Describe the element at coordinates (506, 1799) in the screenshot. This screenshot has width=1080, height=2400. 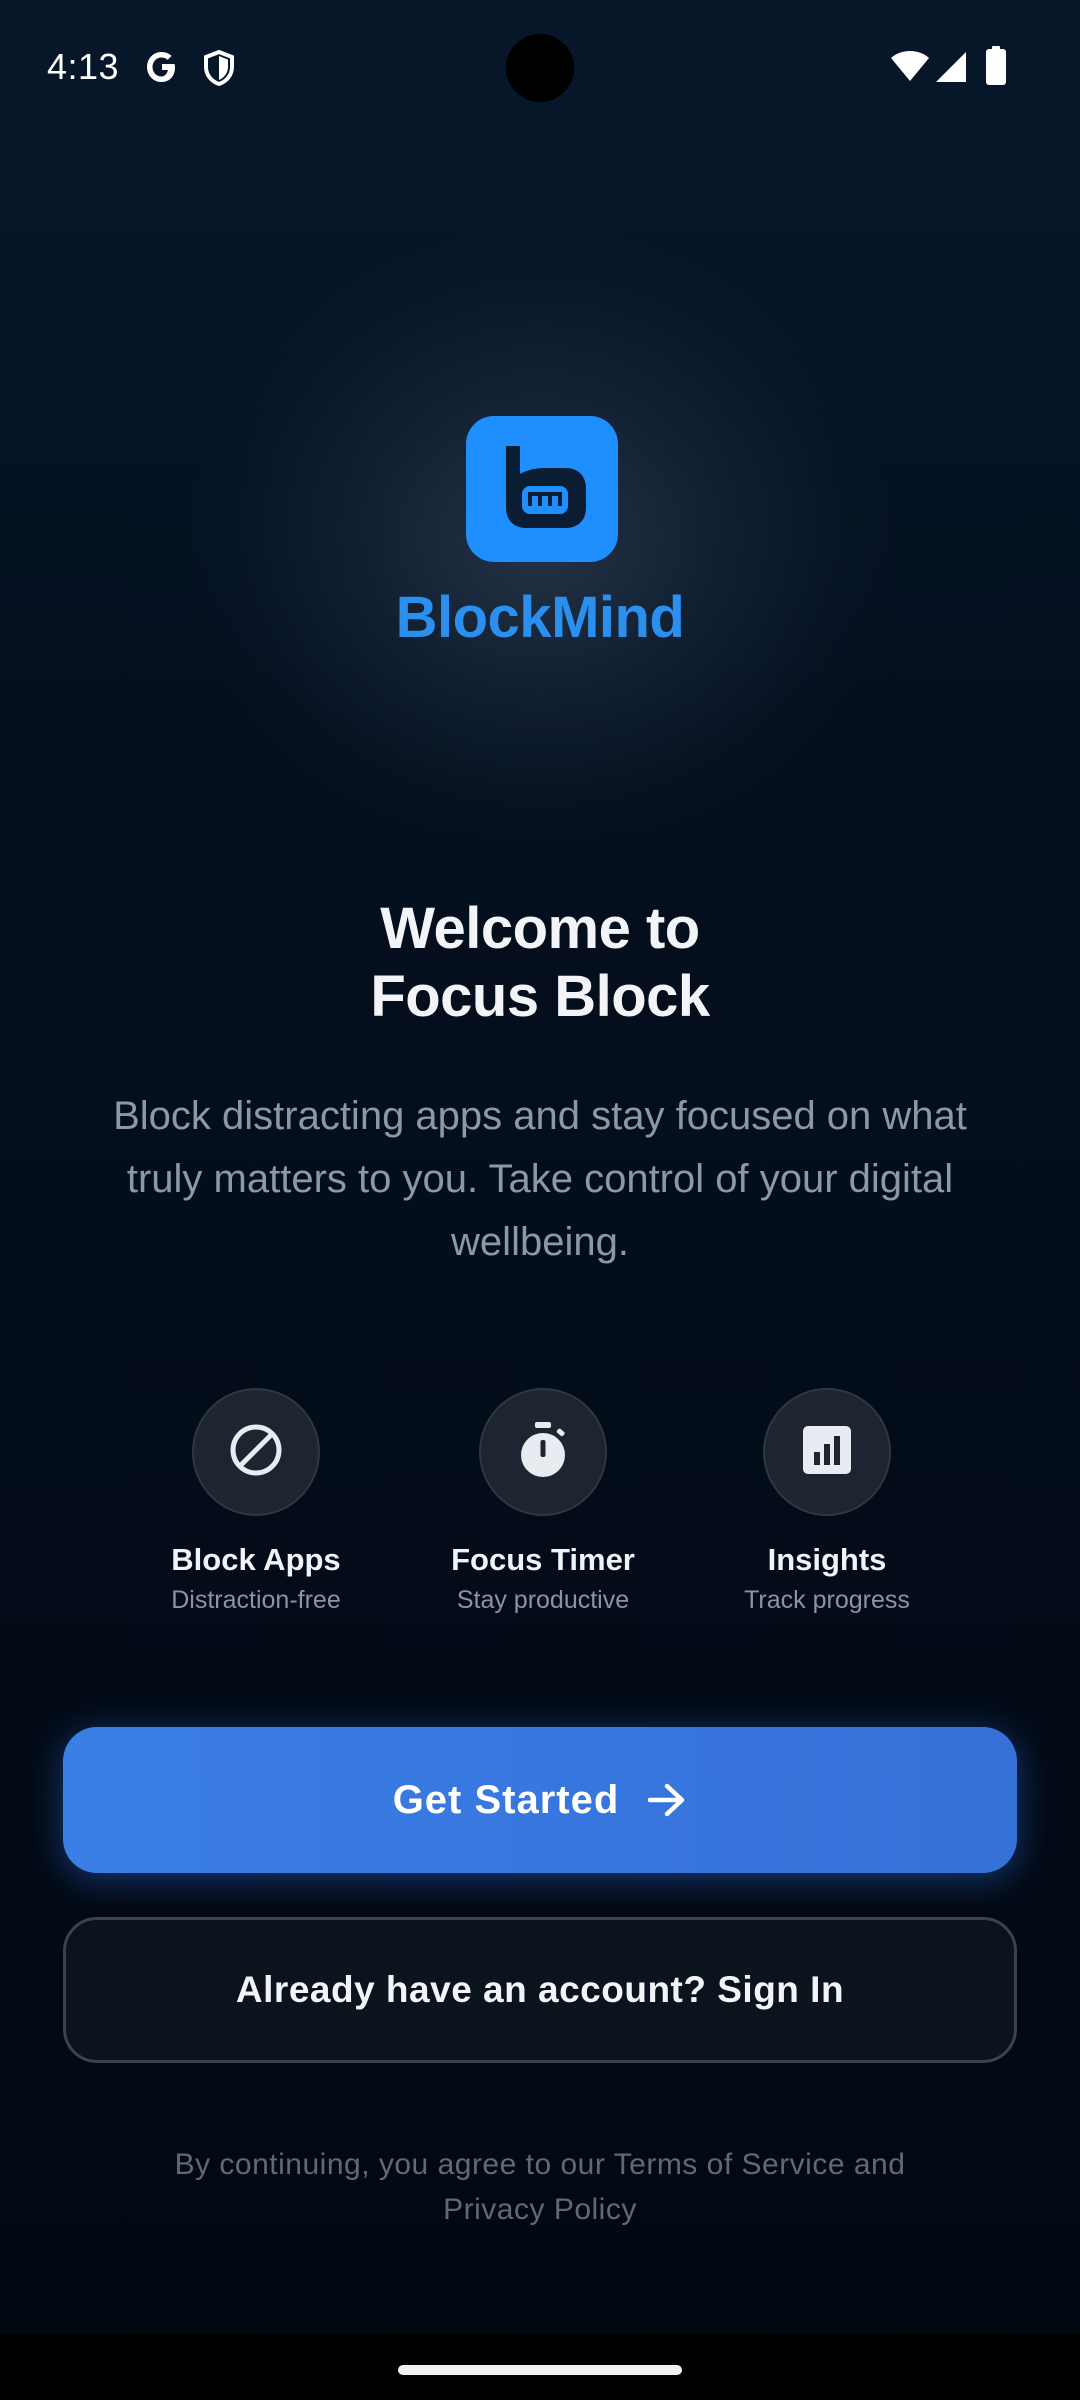
I see `get-started-label: Get Started` at that location.